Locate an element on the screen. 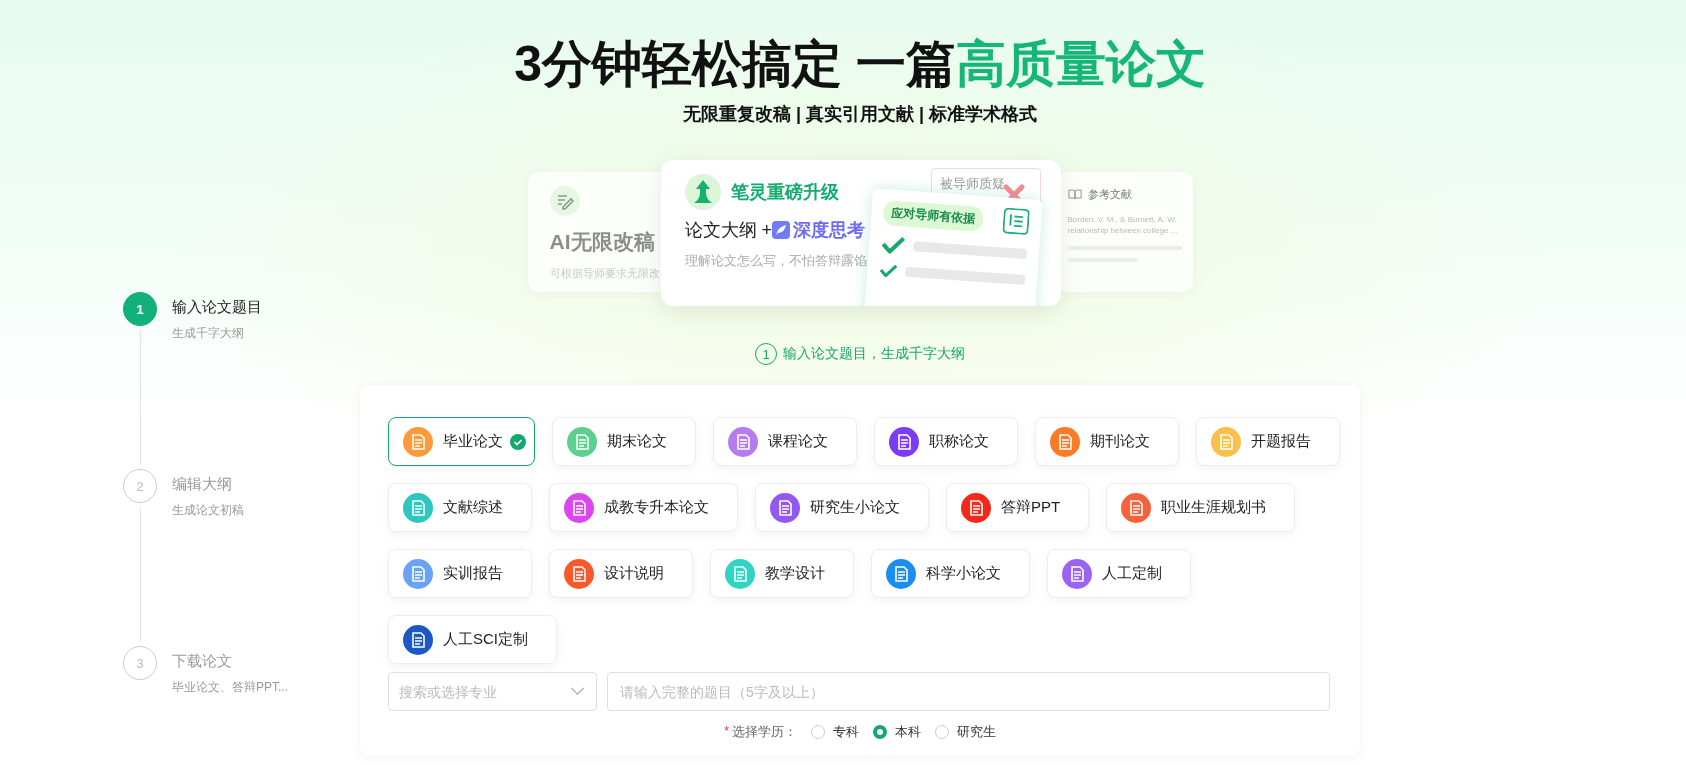 The width and height of the screenshot is (1686, 765). book-icon is located at coordinates (1074, 194).